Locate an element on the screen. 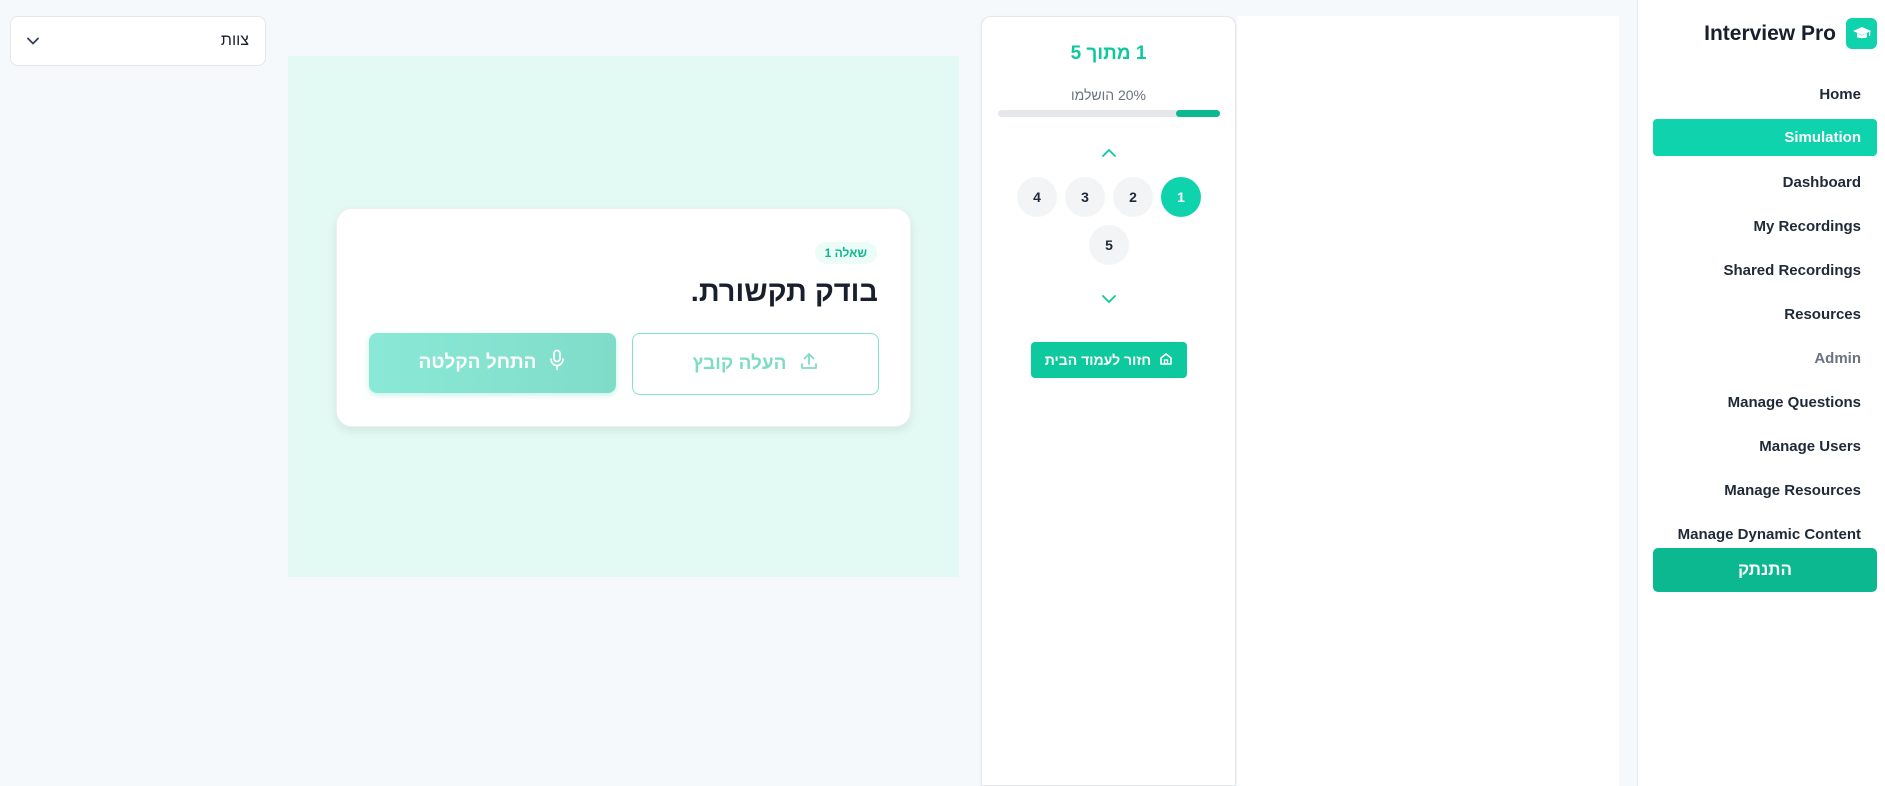 The image size is (1885, 786). sidebar-item-dashboard: Dashboard is located at coordinates (1761, 182).